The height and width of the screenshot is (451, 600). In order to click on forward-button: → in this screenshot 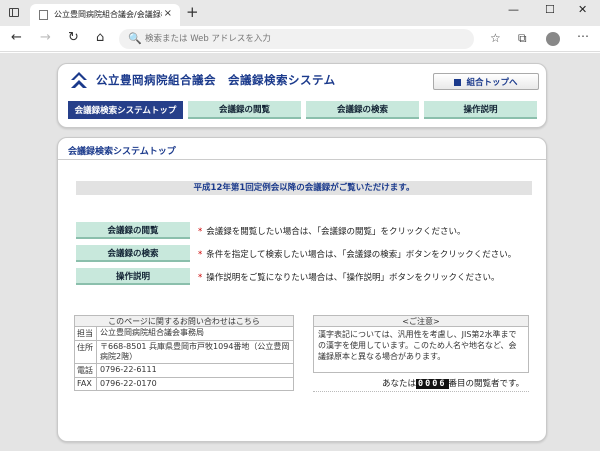, I will do `click(45, 37)`.